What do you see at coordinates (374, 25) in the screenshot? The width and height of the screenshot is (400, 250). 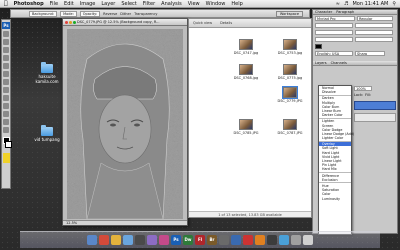 I see `leading-field` at bounding box center [374, 25].